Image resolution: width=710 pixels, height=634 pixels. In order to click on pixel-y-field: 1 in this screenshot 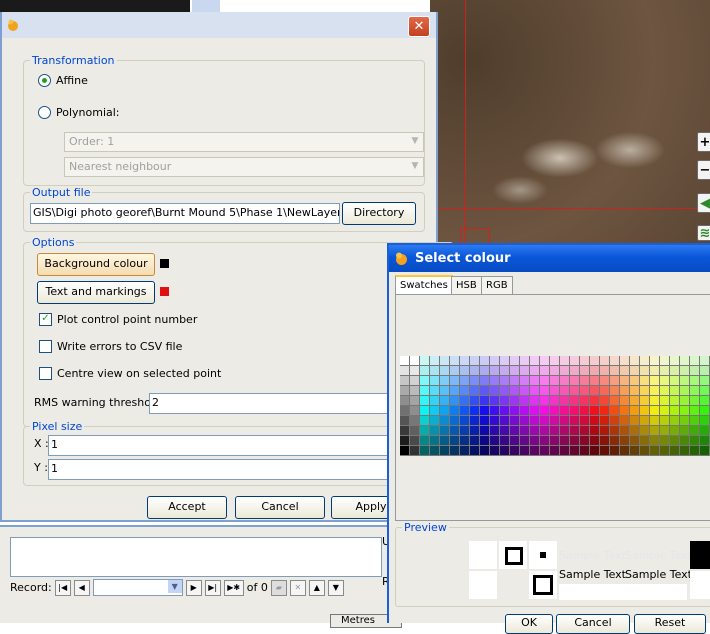, I will do `click(220, 469)`.